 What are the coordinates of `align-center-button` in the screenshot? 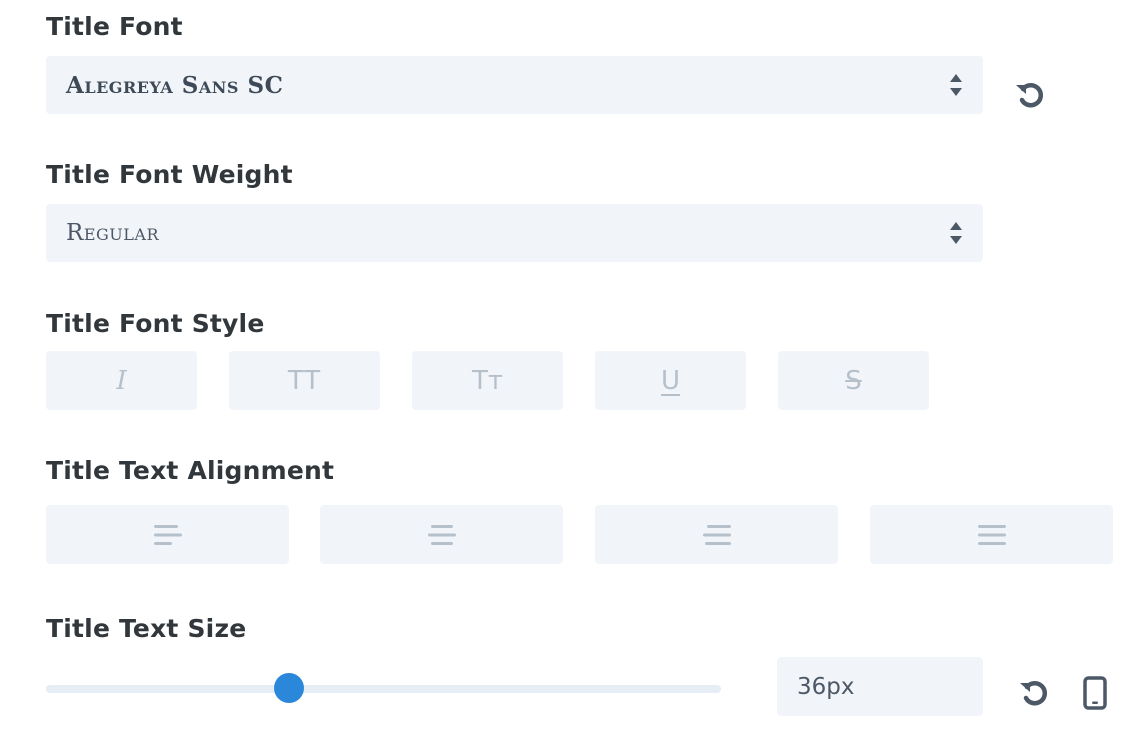 It's located at (441, 534).